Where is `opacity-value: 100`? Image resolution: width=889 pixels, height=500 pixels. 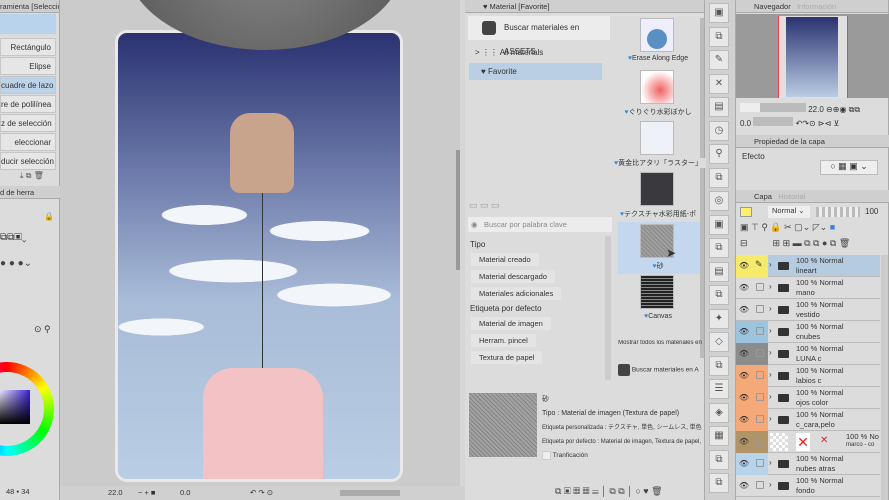
opacity-value: 100 is located at coordinates (871, 211).